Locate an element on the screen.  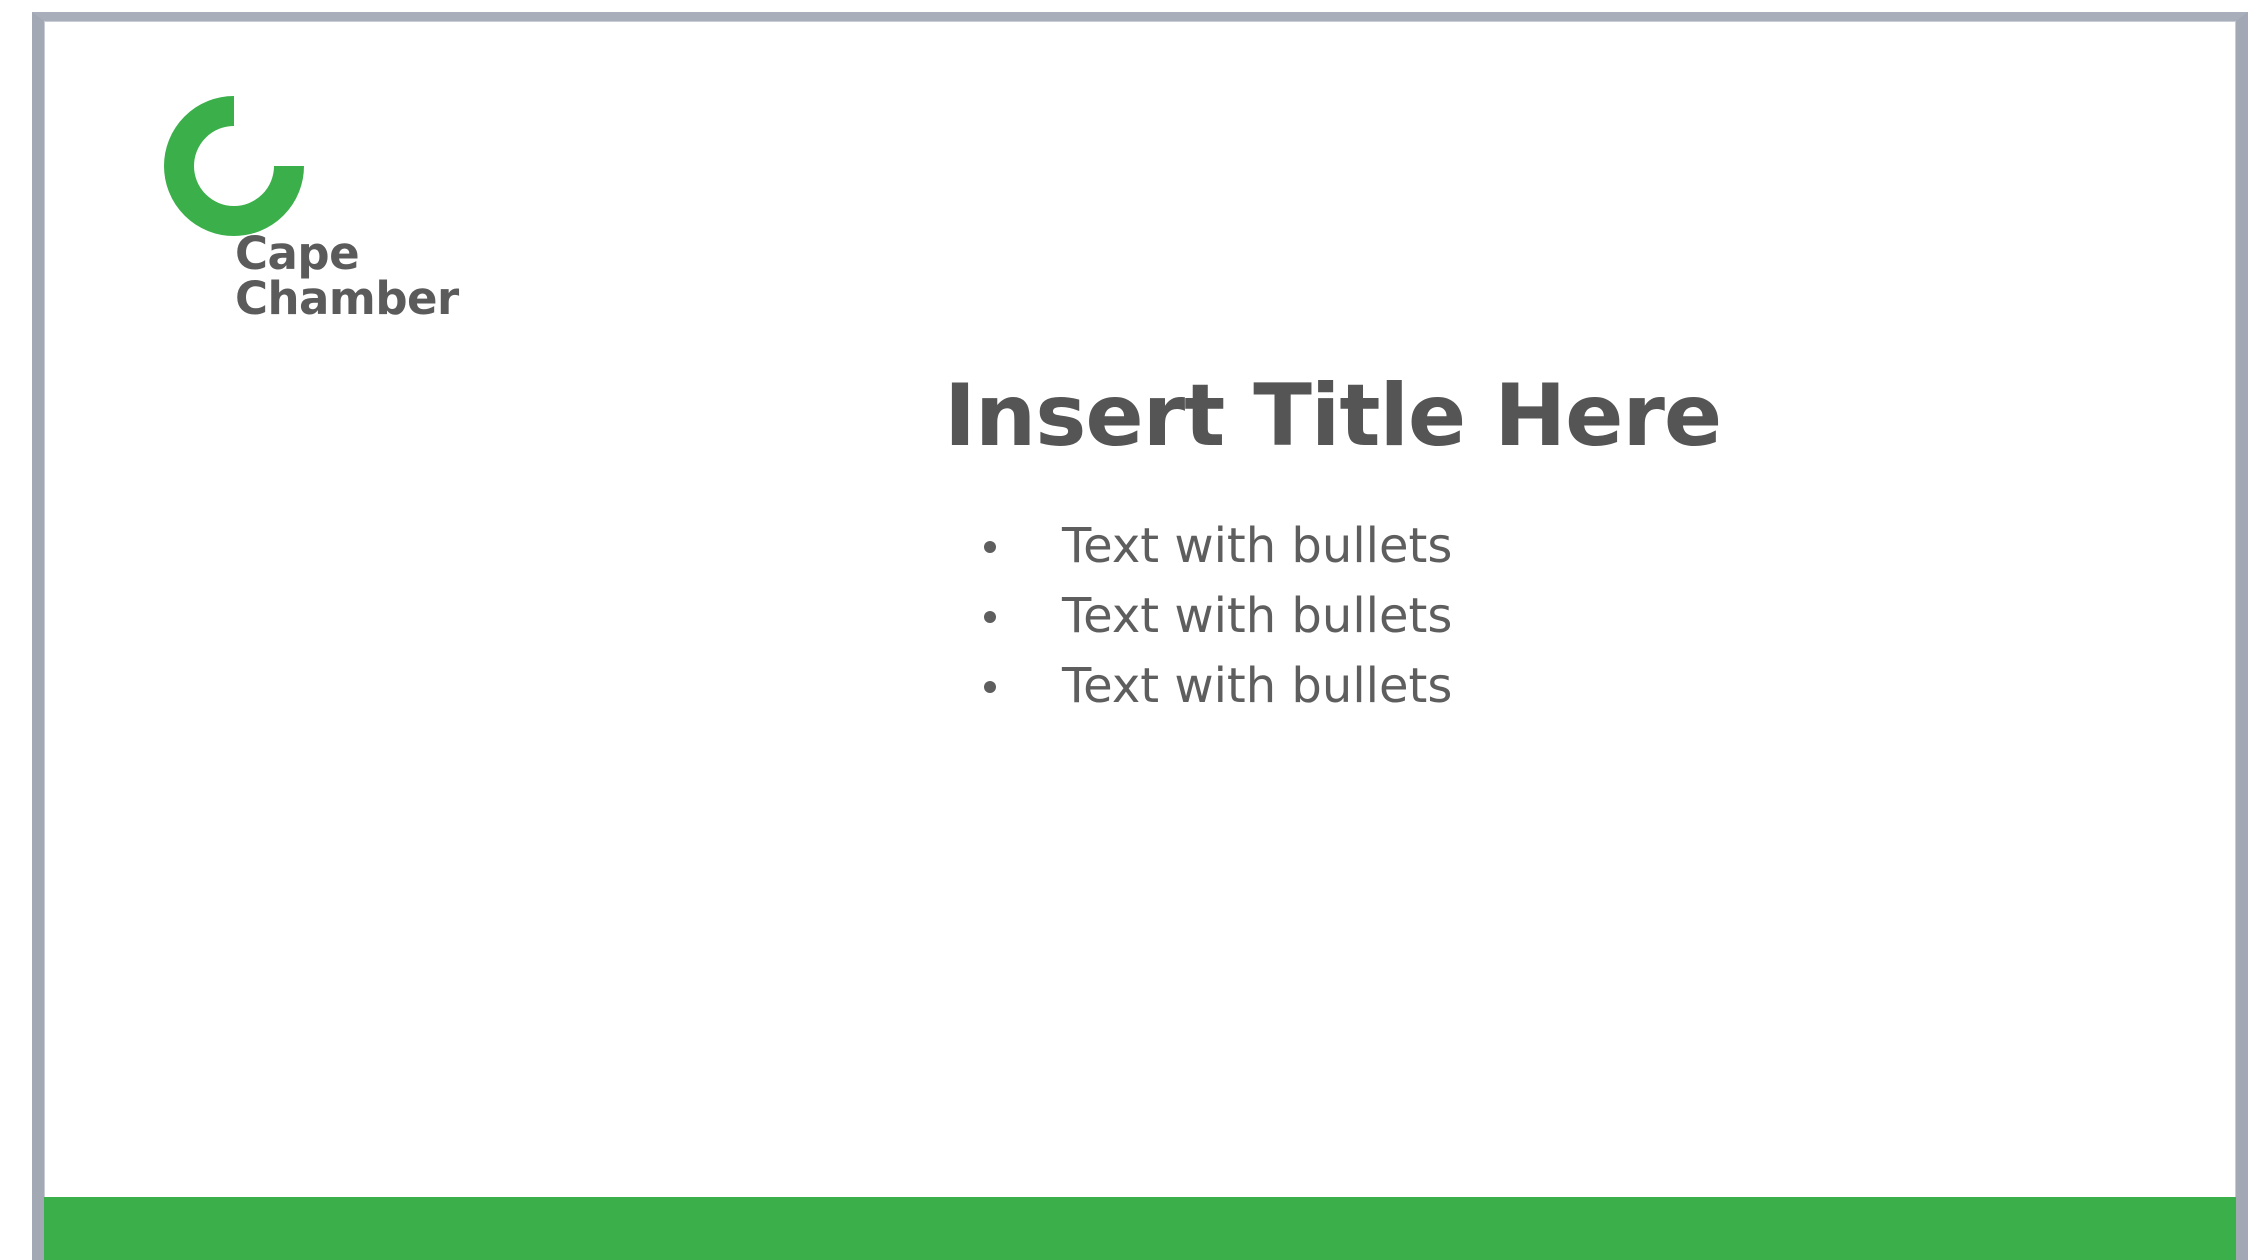
logo-wordmark: Cape Chamber is located at coordinates (347, 276).